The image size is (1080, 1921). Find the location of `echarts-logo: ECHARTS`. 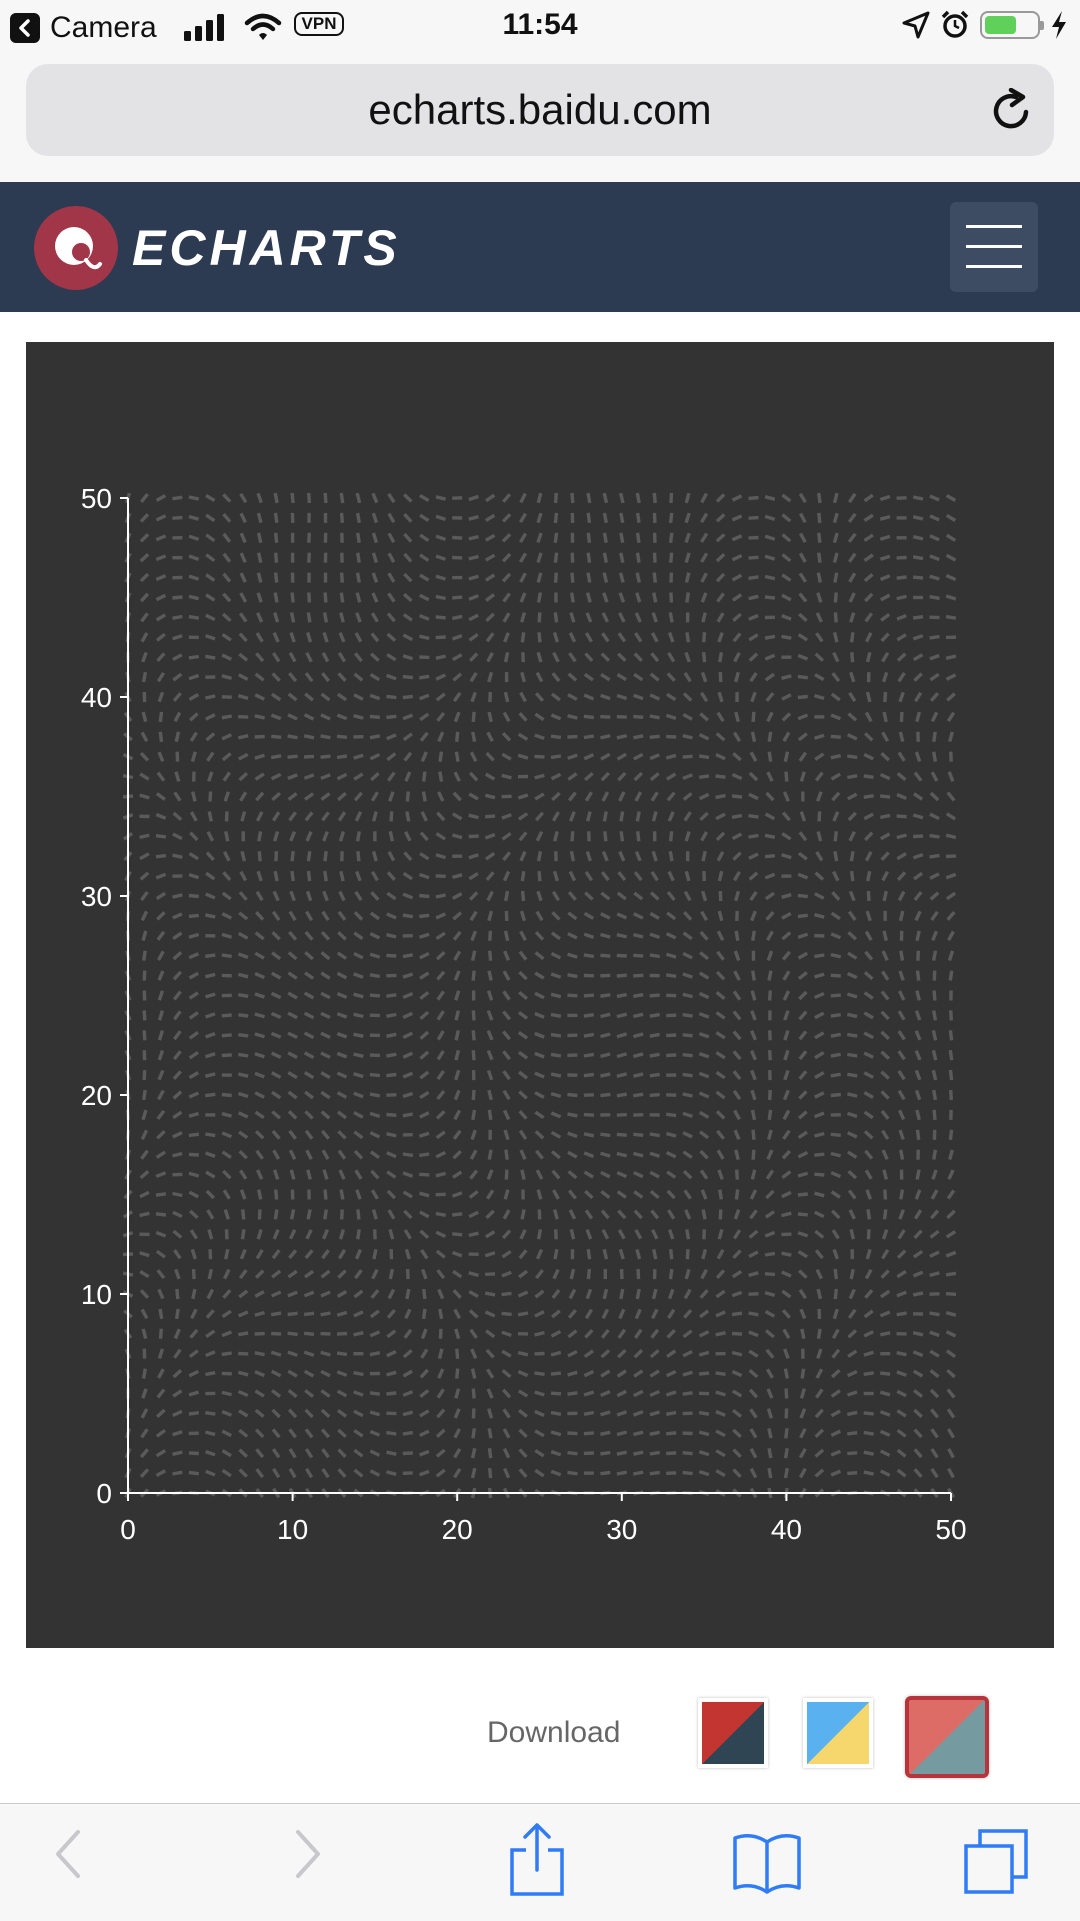

echarts-logo: ECHARTS is located at coordinates (217, 248).